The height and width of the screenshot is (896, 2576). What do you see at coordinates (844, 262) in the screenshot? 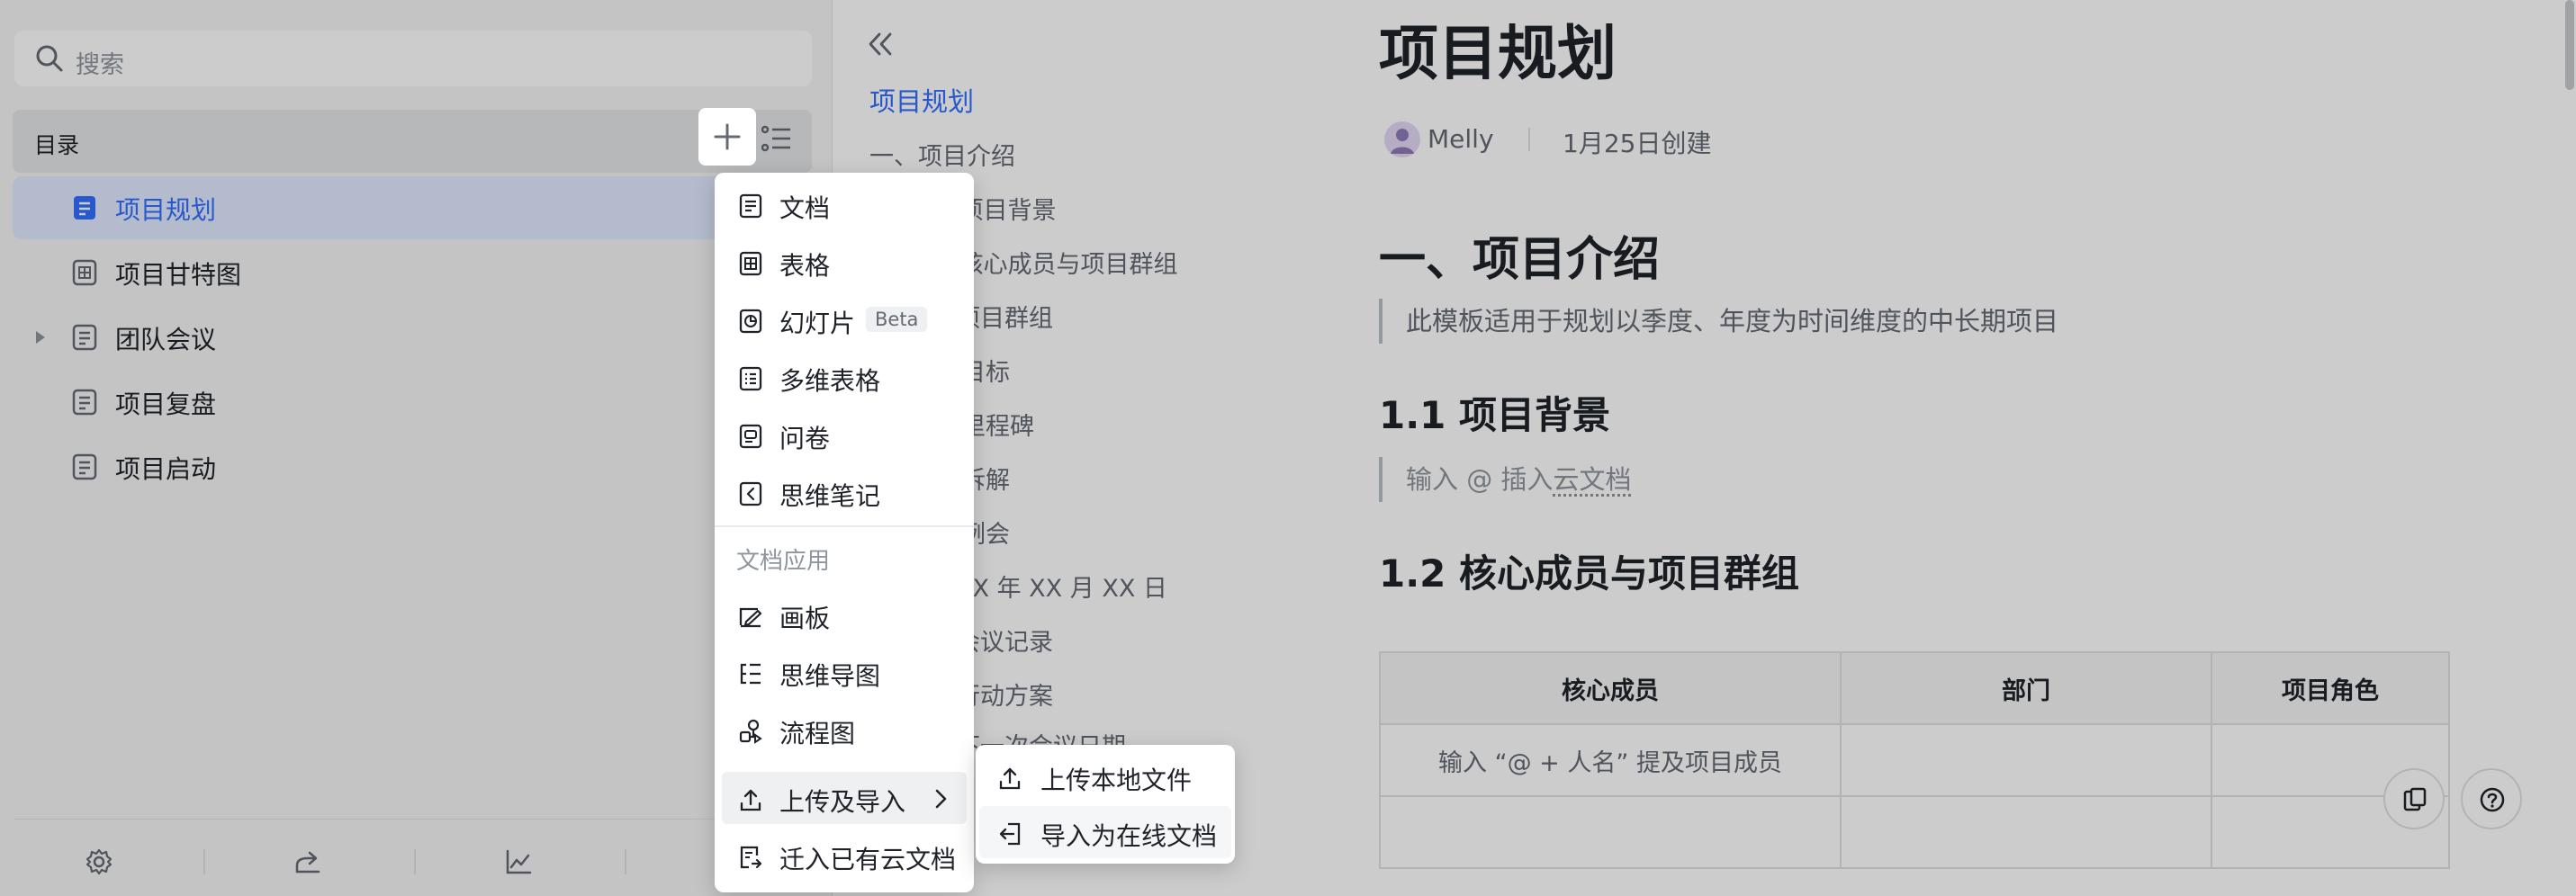
I see `menu-item-sheet: 表格` at bounding box center [844, 262].